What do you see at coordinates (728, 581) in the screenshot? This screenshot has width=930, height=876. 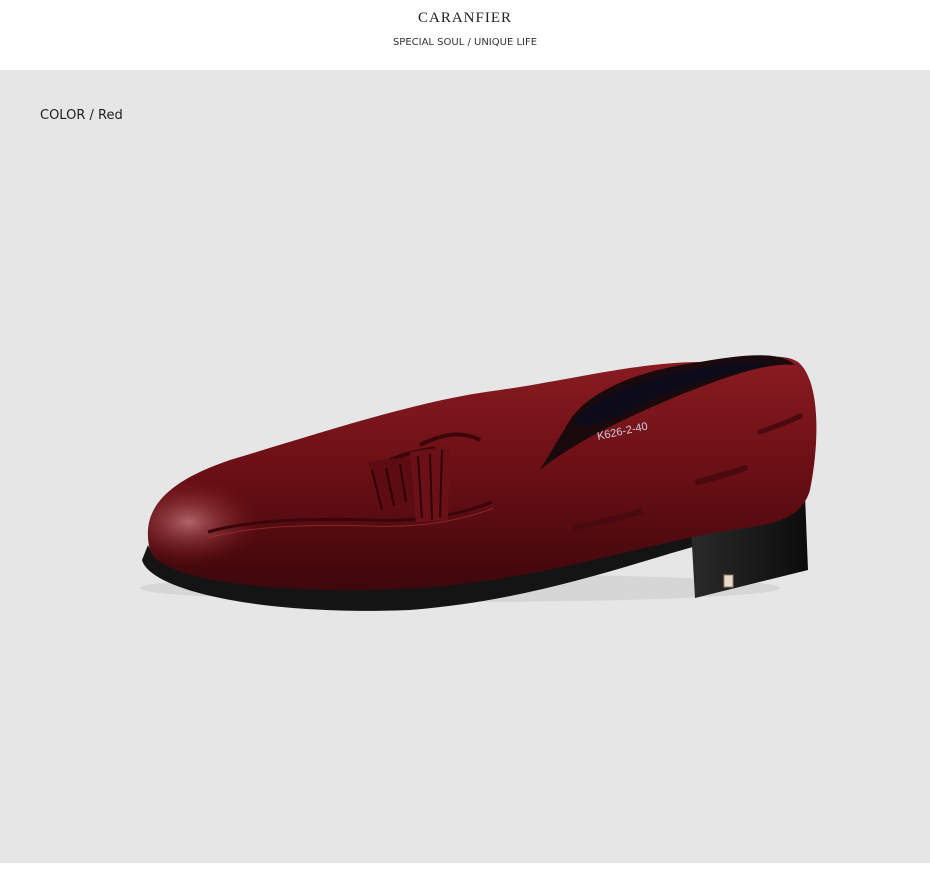 I see `heel-badge` at bounding box center [728, 581].